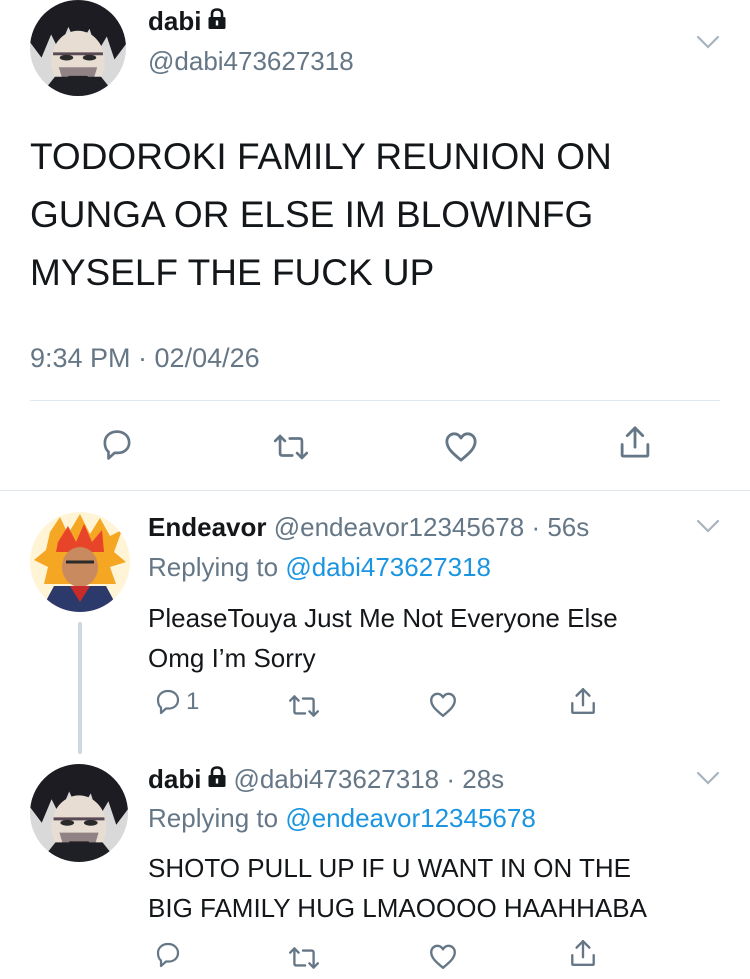  I want to click on tweet-text-line: PleaseTouya Just Me Not Everyone Else, so click(383, 618).